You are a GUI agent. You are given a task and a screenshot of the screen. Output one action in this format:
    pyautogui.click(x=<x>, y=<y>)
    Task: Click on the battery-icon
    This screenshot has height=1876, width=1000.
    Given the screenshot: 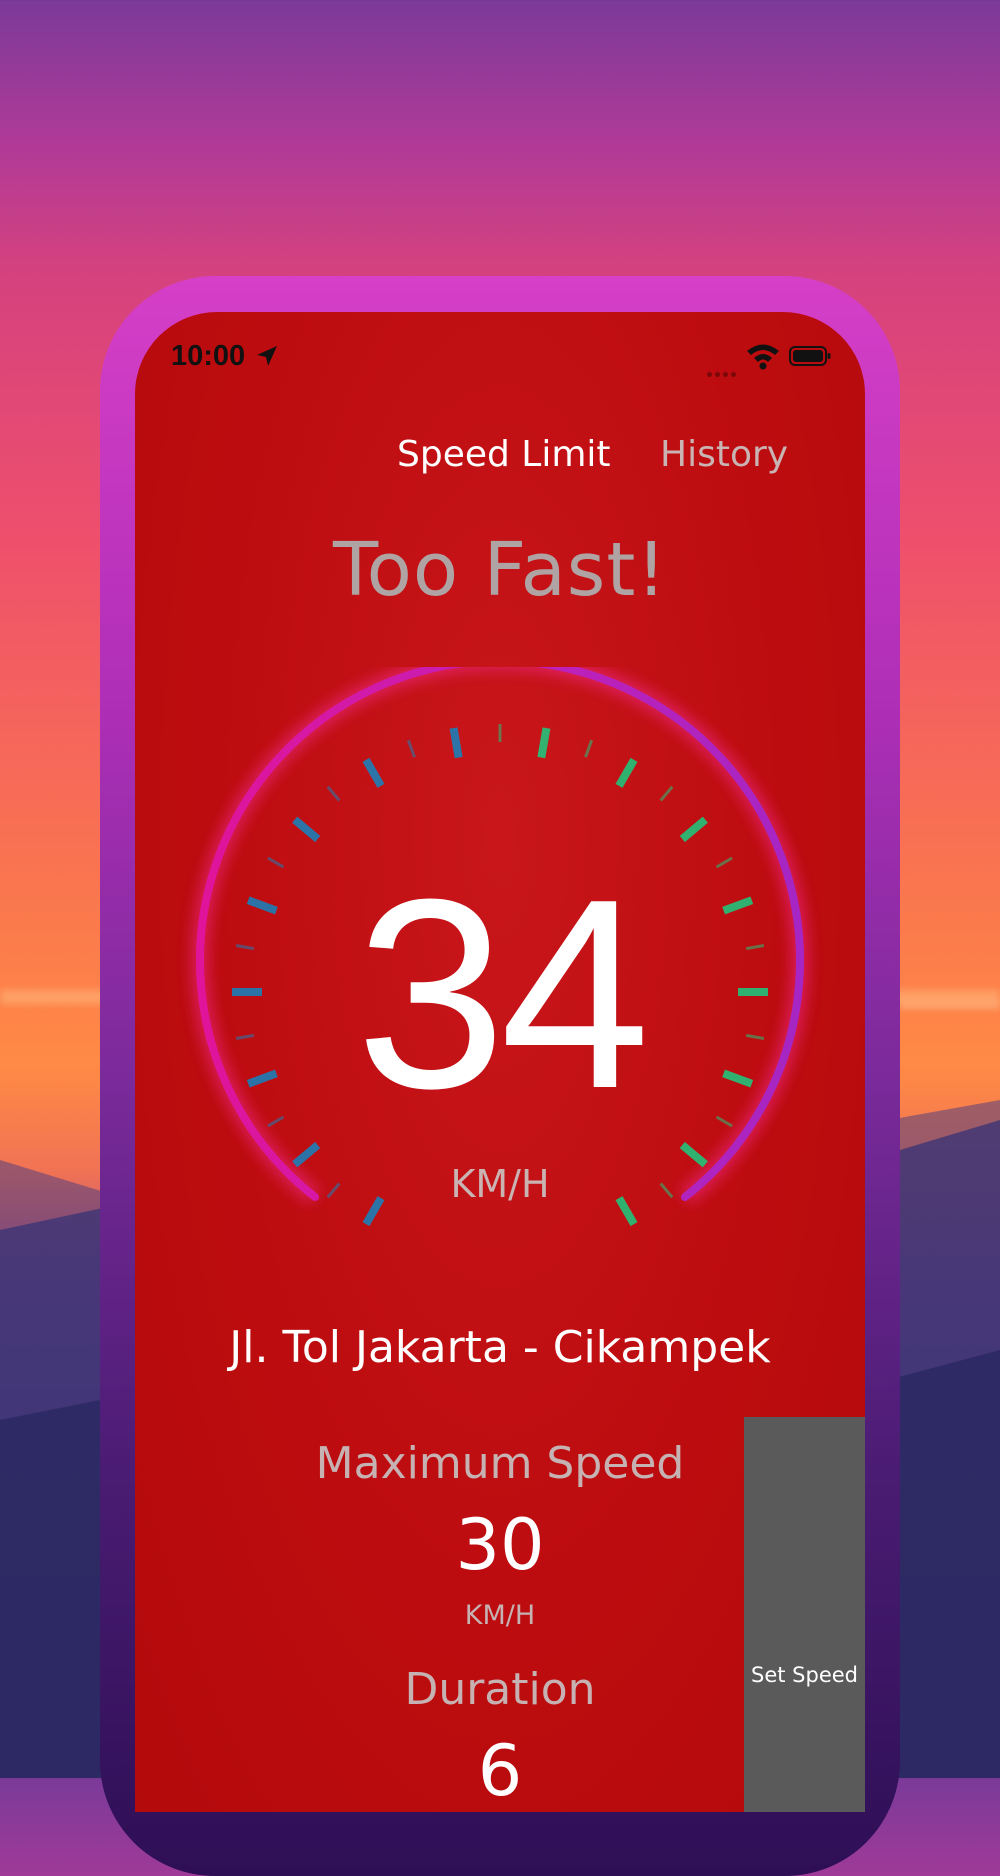 What is the action you would take?
    pyautogui.click(x=810, y=356)
    